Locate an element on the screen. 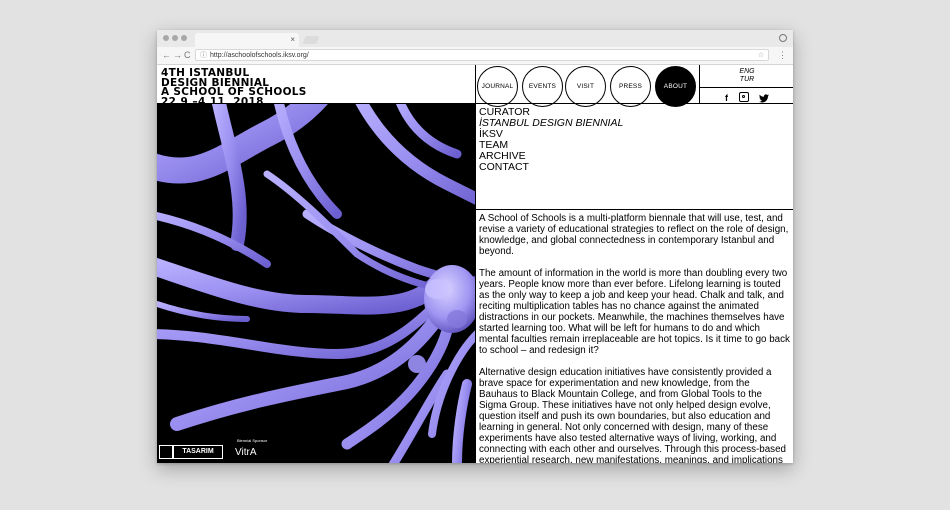  account-icon is located at coordinates (783, 38).